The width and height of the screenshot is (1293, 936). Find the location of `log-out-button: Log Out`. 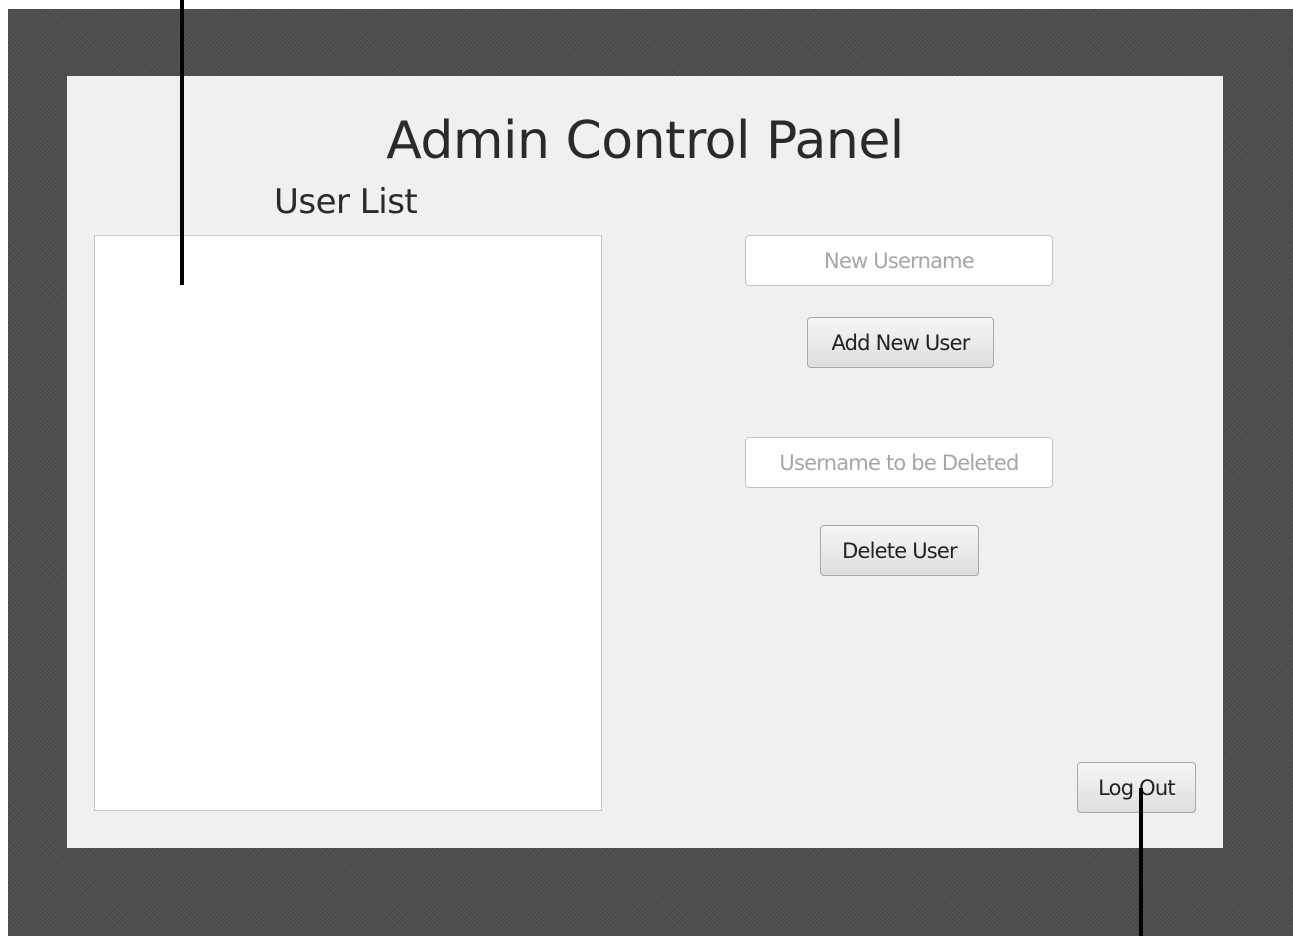

log-out-button: Log Out is located at coordinates (1136, 787).